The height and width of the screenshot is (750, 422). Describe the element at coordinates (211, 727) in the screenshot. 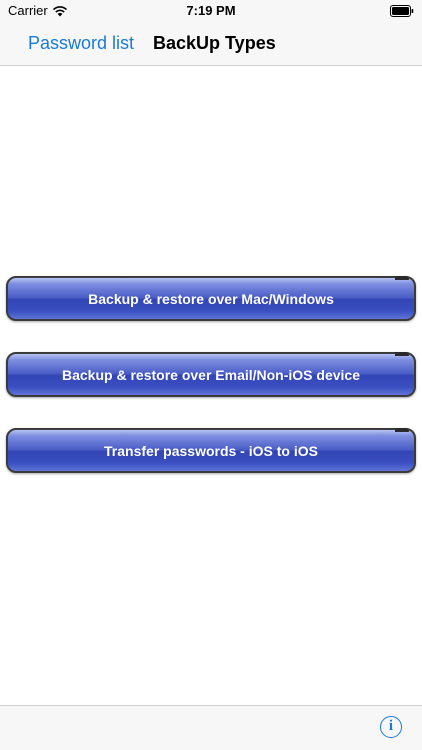

I see `bottom-toolbar: i` at that location.